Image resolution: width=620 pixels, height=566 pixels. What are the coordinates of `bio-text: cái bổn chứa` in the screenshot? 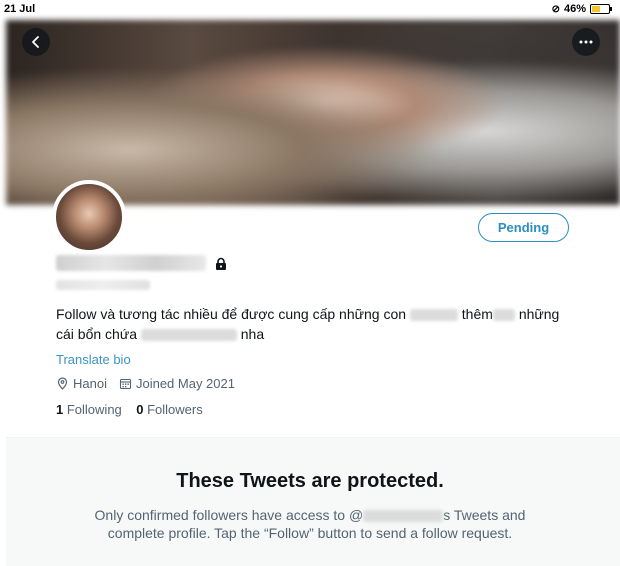 It's located at (96, 334).